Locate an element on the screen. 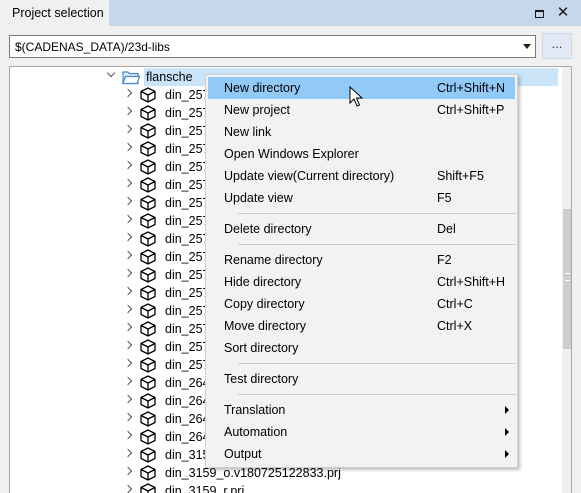  menu-item-sort-directory: Sort directory is located at coordinates (361, 348).